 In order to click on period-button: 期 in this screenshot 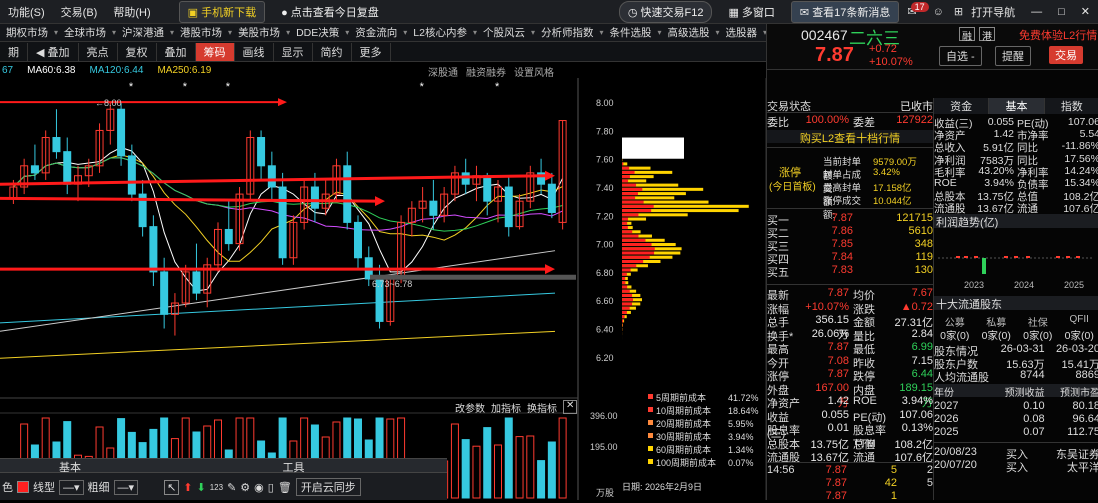, I will do `click(14, 52)`.